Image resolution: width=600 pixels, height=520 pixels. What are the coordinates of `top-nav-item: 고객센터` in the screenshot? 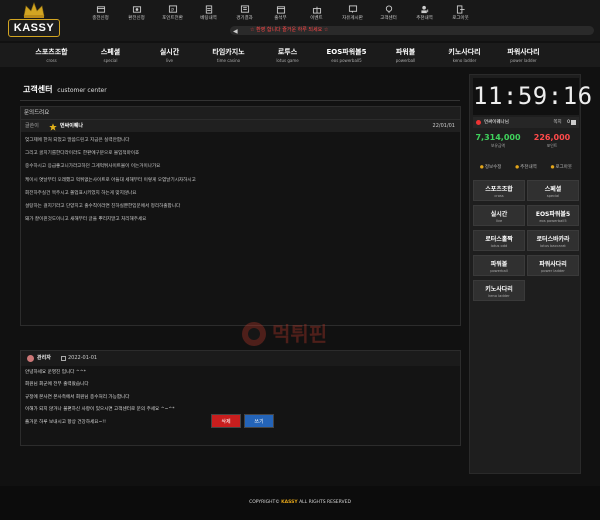 It's located at (388, 15).